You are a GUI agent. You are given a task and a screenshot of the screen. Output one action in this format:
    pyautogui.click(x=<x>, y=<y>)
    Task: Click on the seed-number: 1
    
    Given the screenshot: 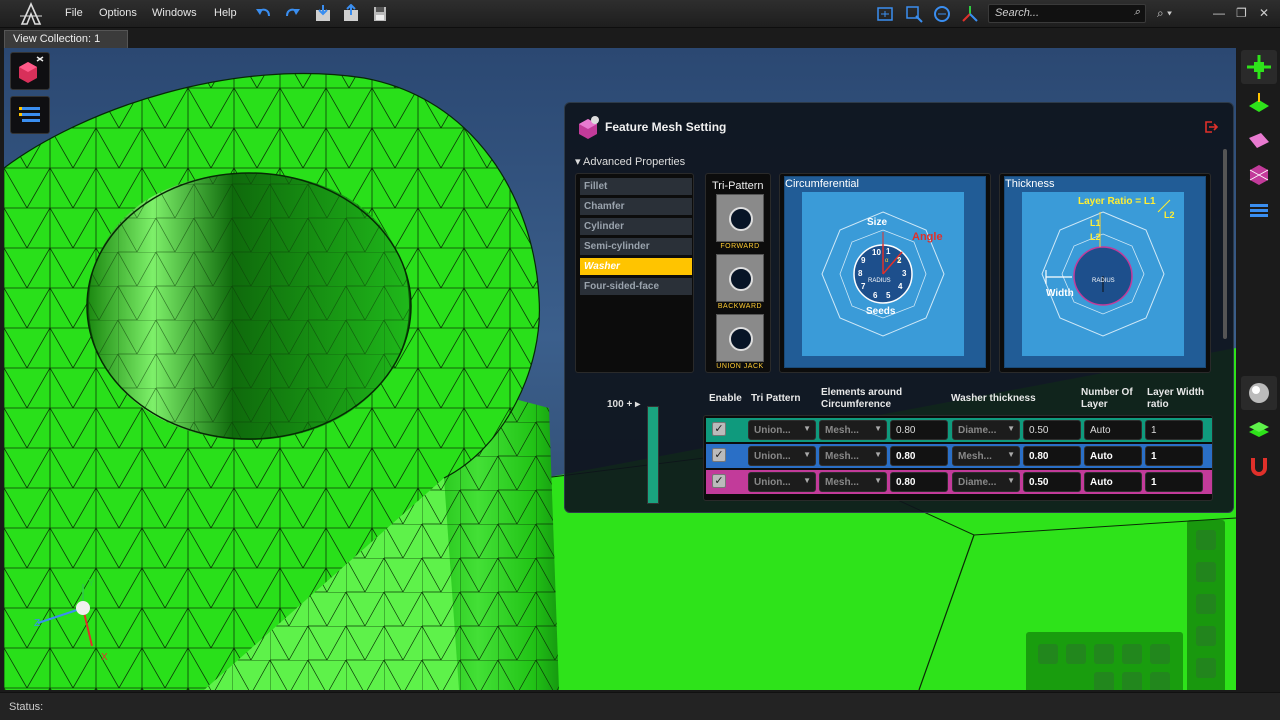 What is the action you would take?
    pyautogui.click(x=888, y=251)
    